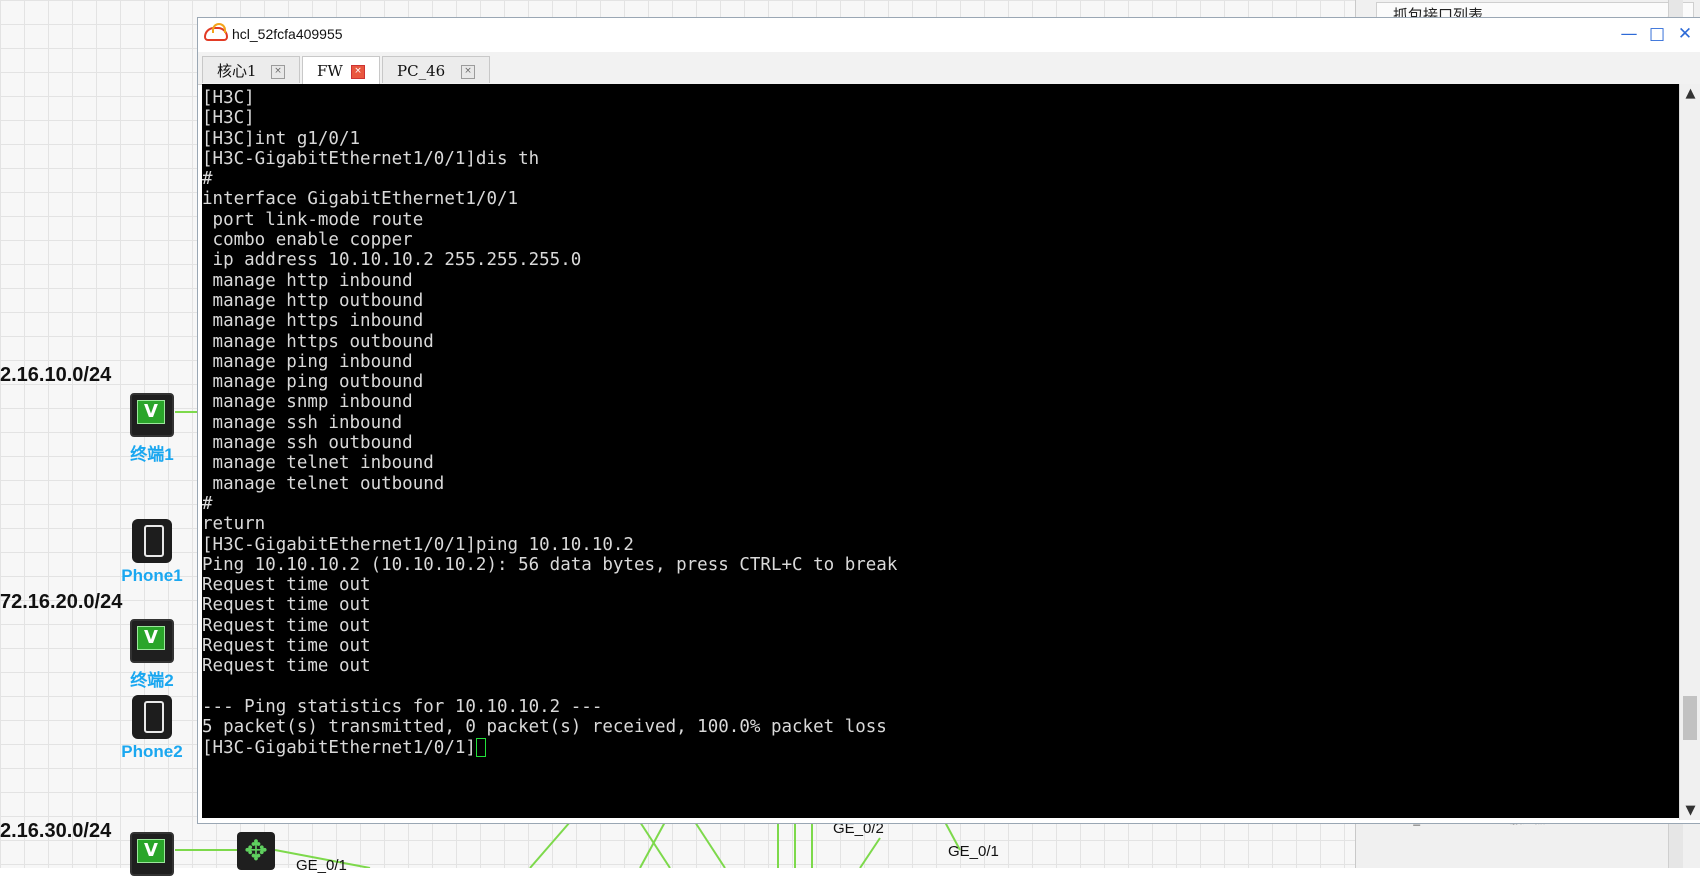 This screenshot has width=1700, height=876. What do you see at coordinates (941, 524) in the screenshot?
I see `console-line: return` at bounding box center [941, 524].